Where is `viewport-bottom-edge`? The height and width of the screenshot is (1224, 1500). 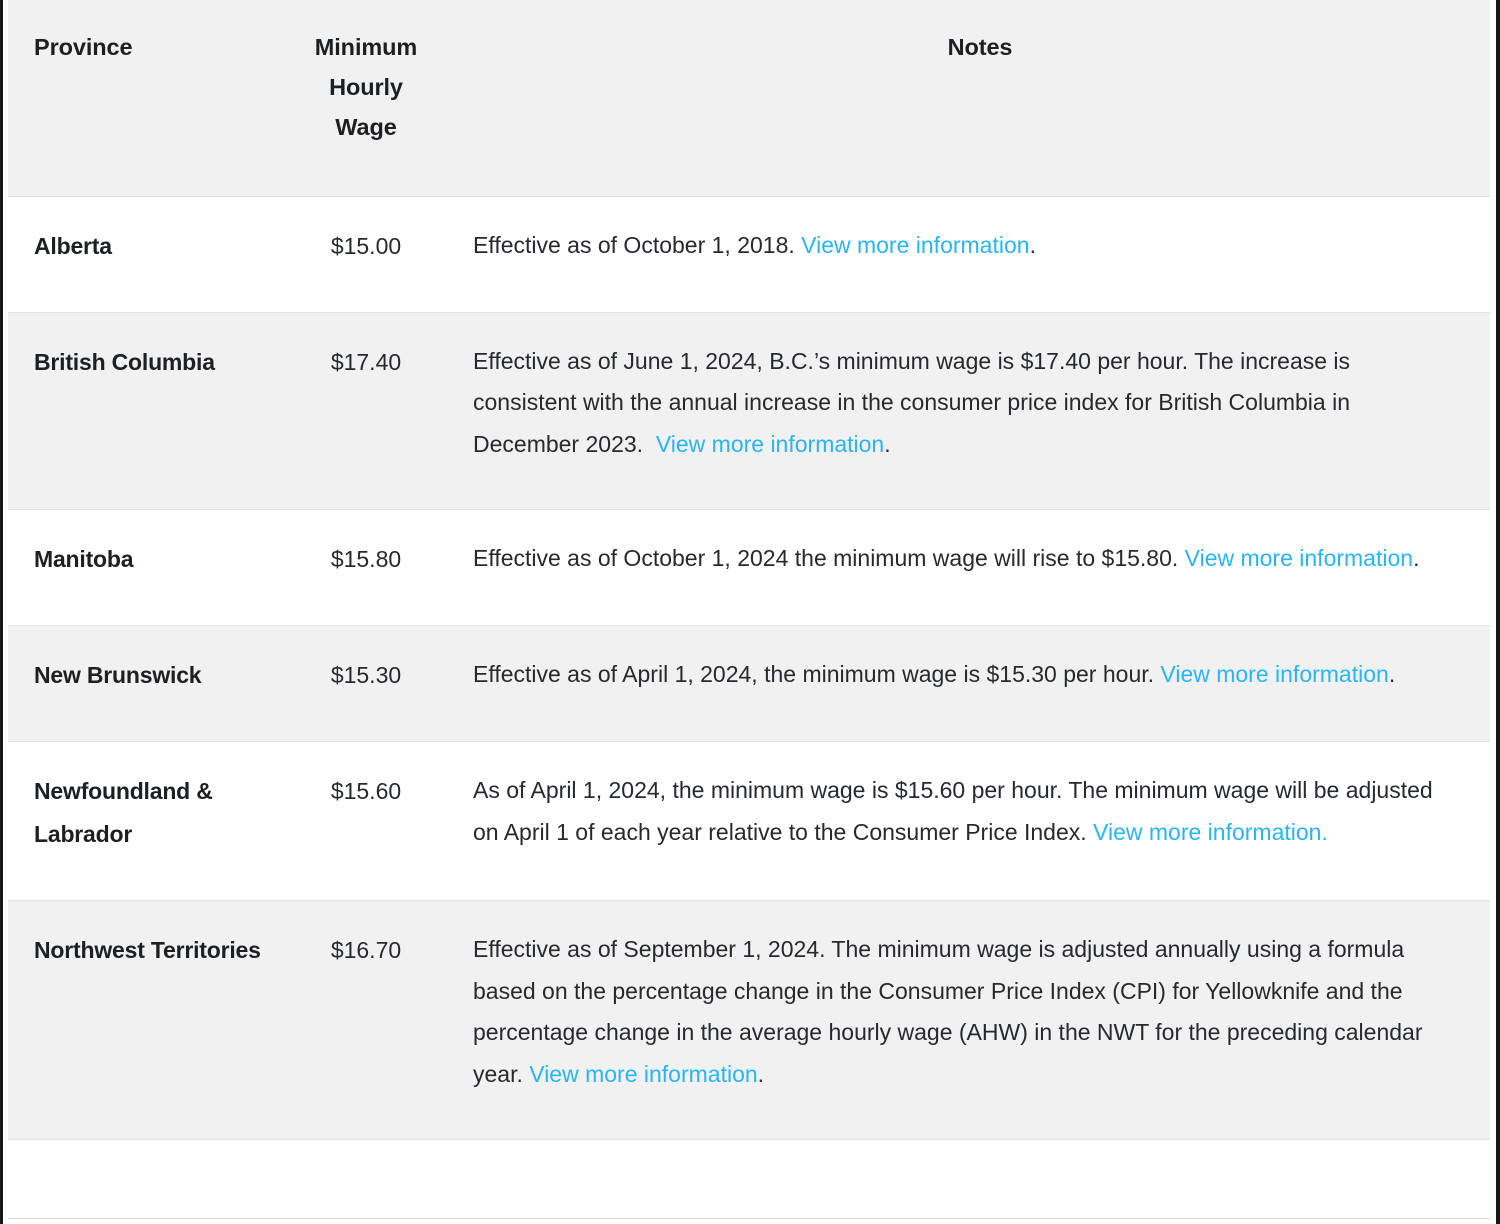 viewport-bottom-edge is located at coordinates (749, 1221).